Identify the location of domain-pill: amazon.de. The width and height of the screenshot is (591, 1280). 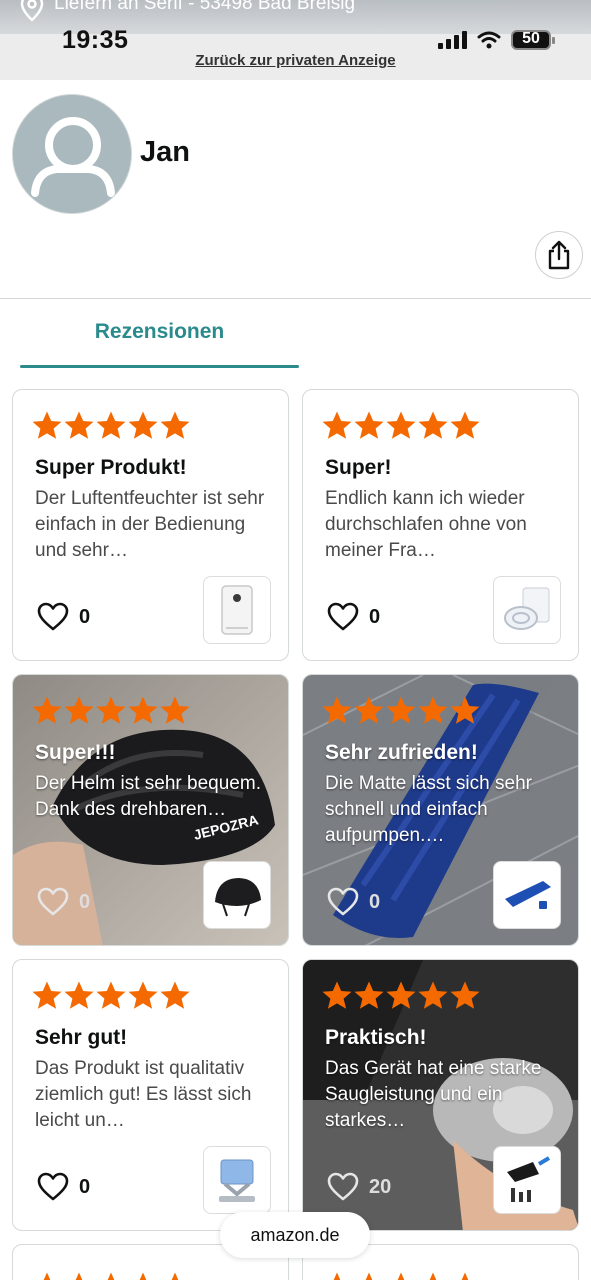
(295, 1235).